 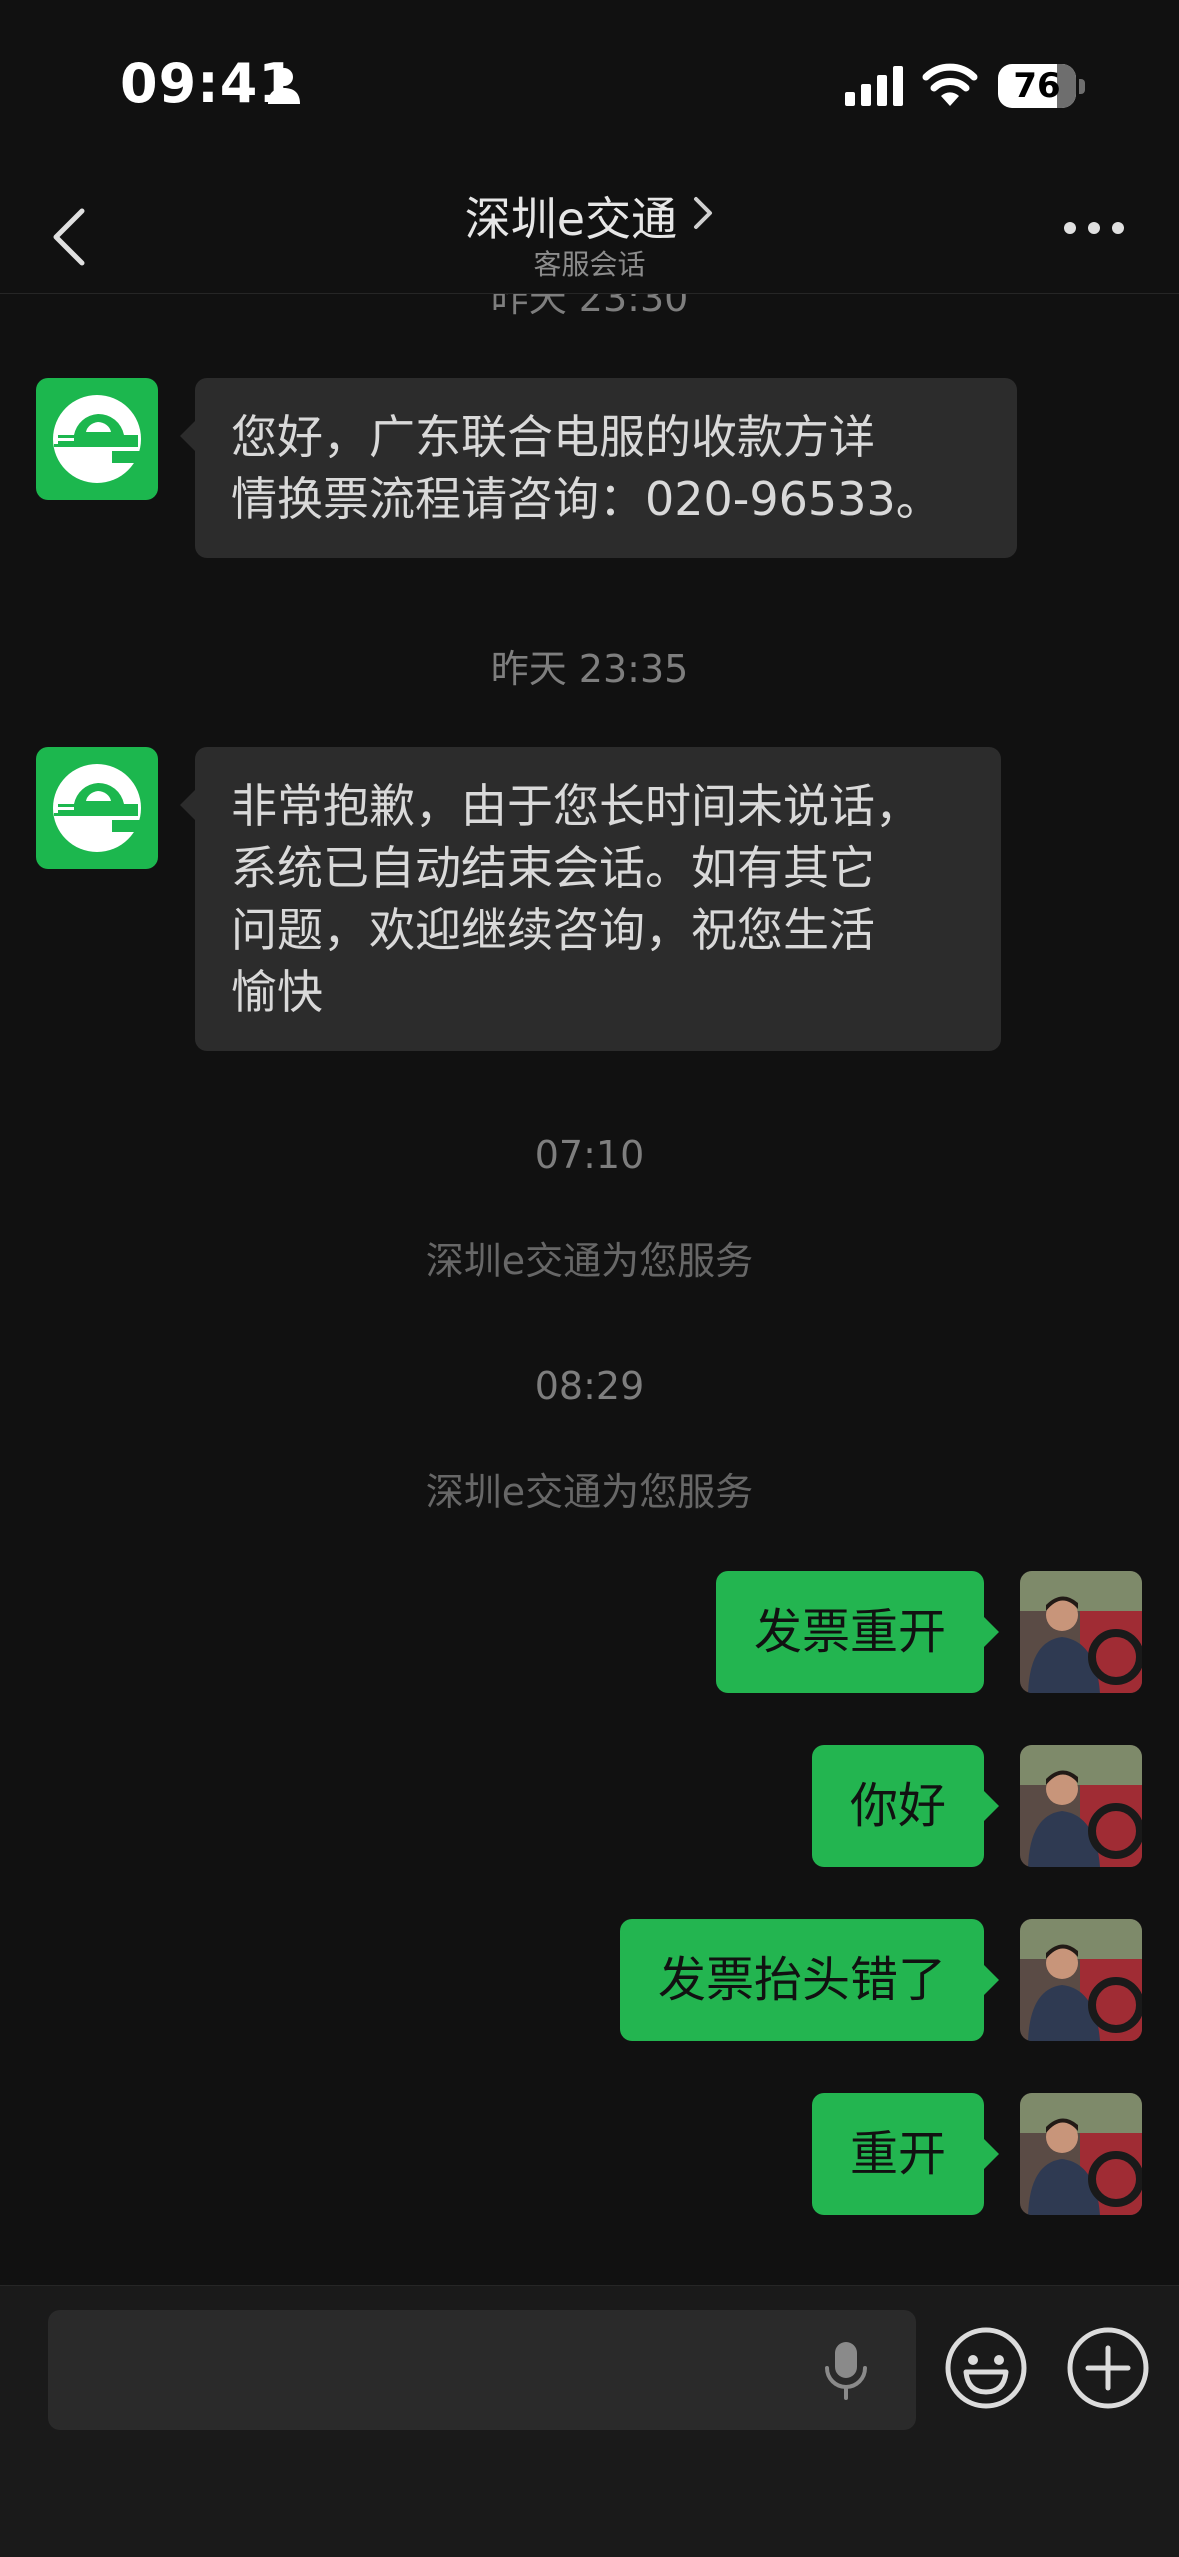 What do you see at coordinates (277, 992) in the screenshot?
I see `message-line: 愉快` at bounding box center [277, 992].